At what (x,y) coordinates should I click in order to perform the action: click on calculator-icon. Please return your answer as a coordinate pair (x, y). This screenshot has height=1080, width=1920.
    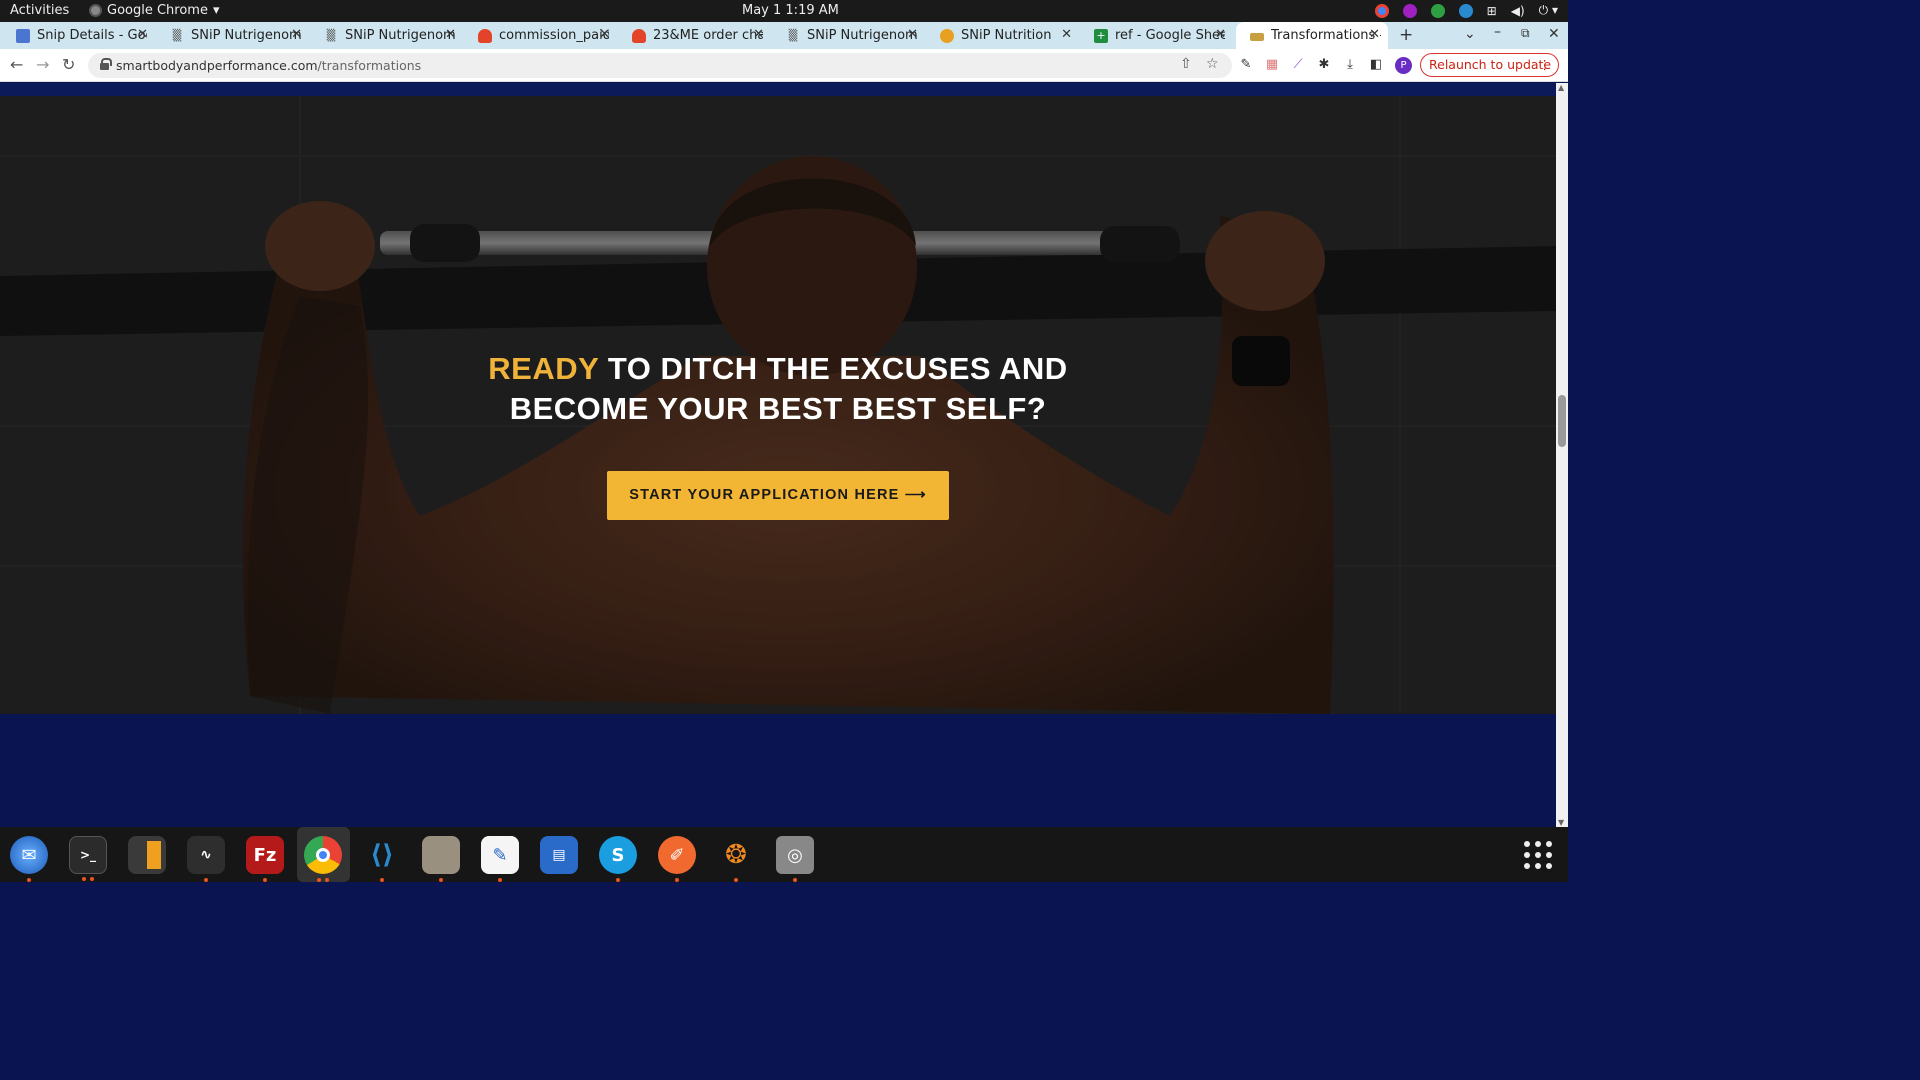
    Looking at the image, I should click on (147, 855).